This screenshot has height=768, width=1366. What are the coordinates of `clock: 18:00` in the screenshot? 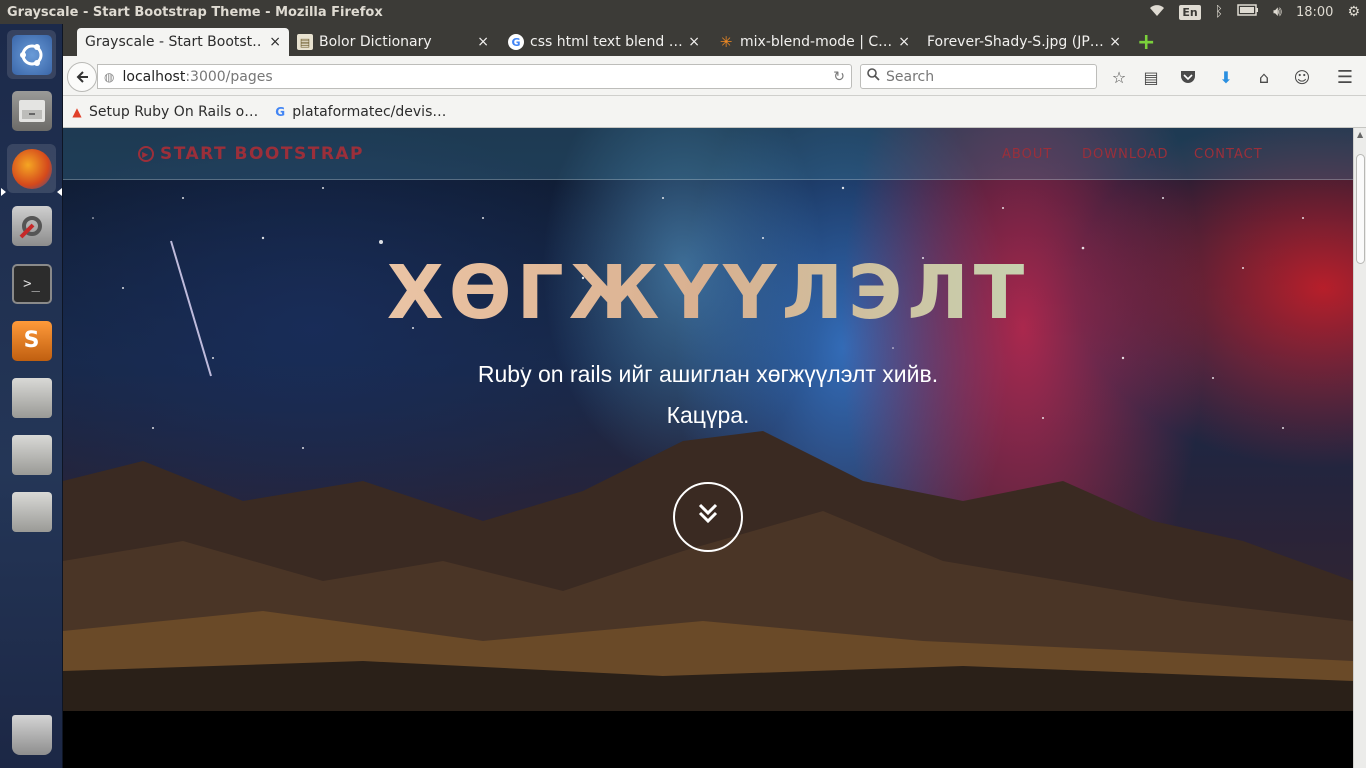 It's located at (1314, 12).